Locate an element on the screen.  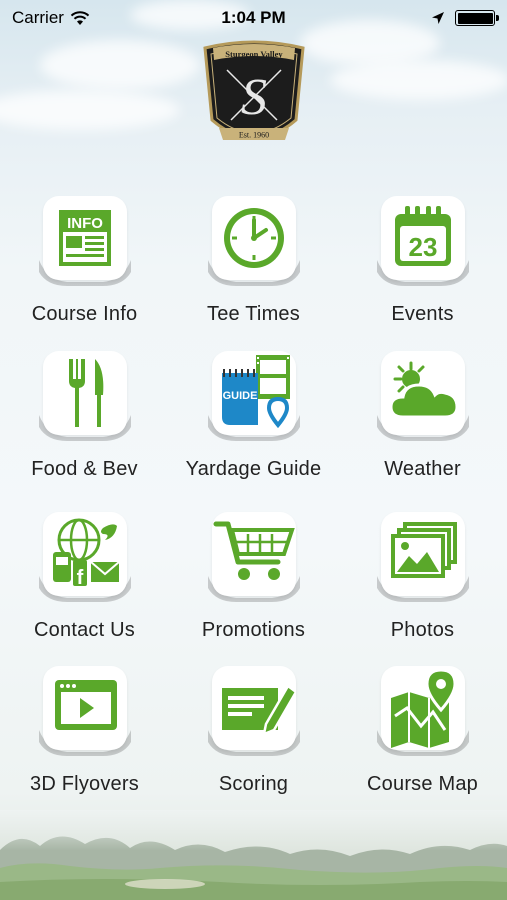
logo-monogram: S is located at coordinates (254, 97).